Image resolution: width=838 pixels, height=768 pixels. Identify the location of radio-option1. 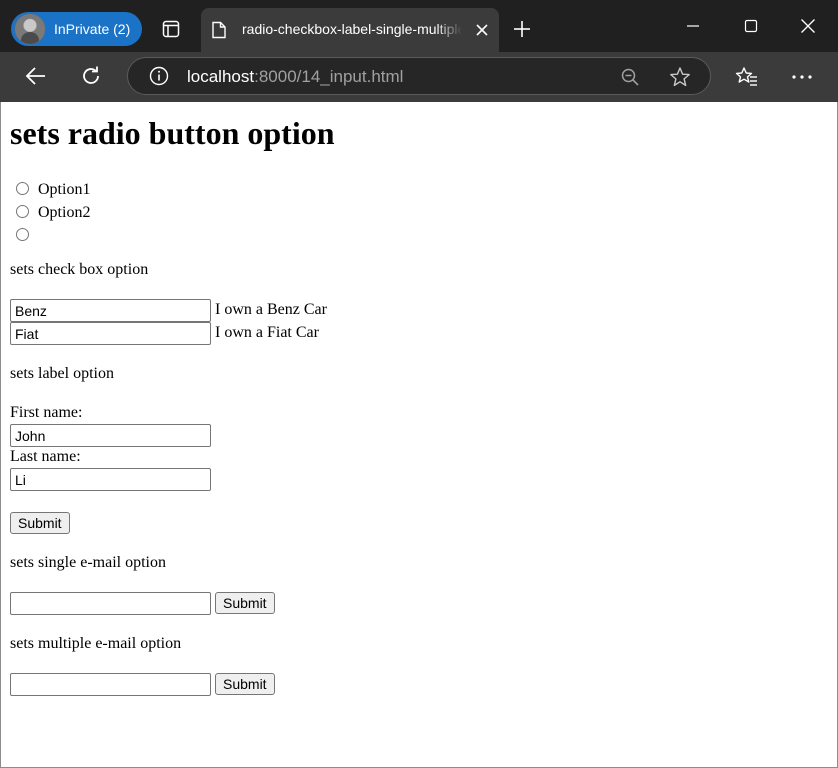
(22, 188).